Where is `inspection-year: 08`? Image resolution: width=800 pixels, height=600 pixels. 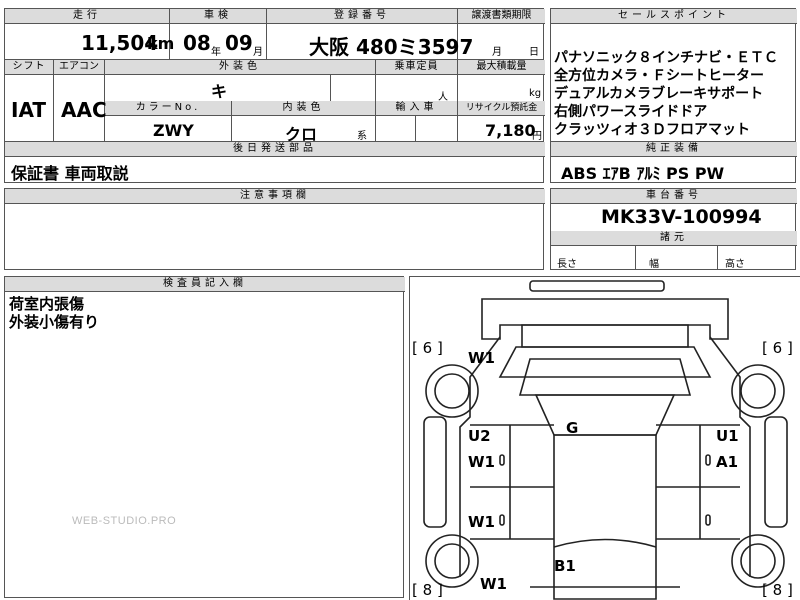 inspection-year: 08 is located at coordinates (197, 43).